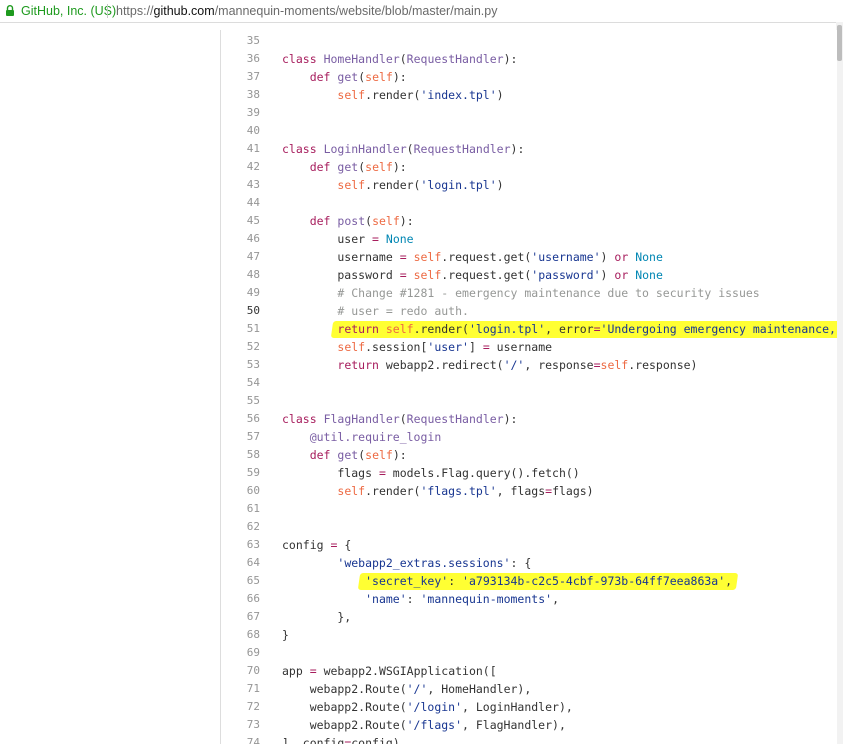 The height and width of the screenshot is (744, 843). Describe the element at coordinates (839, 43) in the screenshot. I see `scrollbar-thumb` at that location.